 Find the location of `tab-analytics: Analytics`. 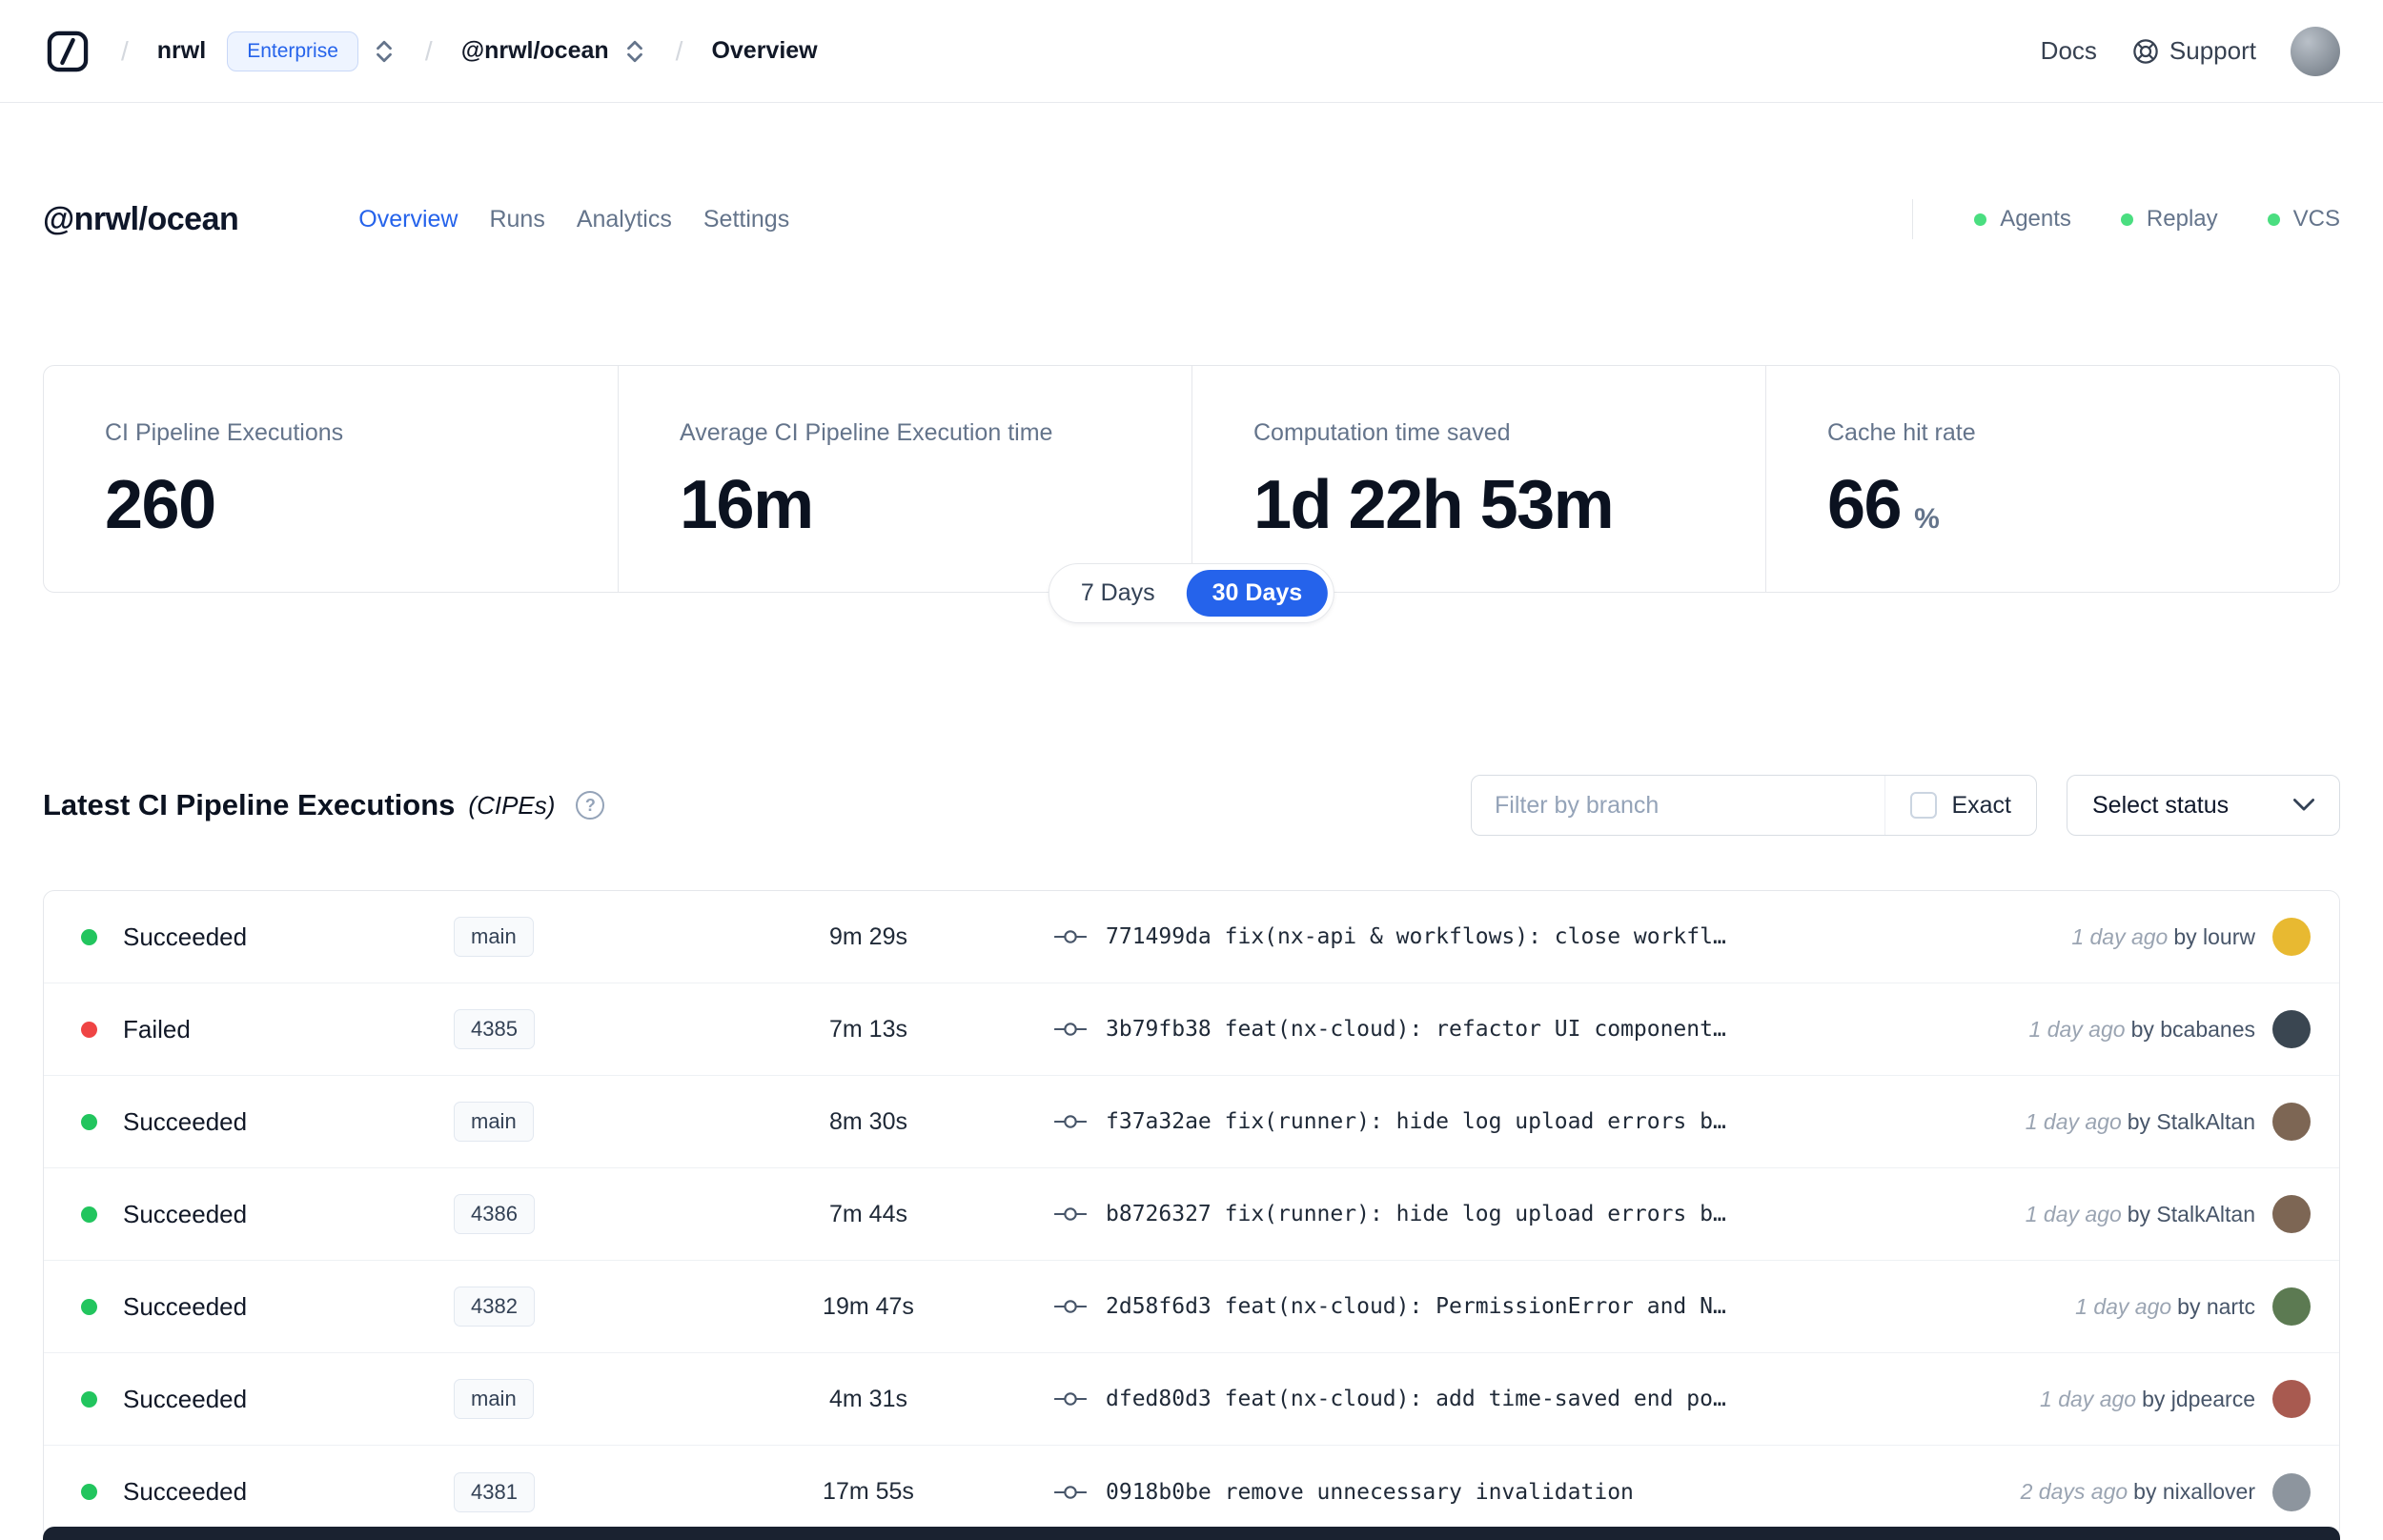

tab-analytics: Analytics is located at coordinates (625, 219).